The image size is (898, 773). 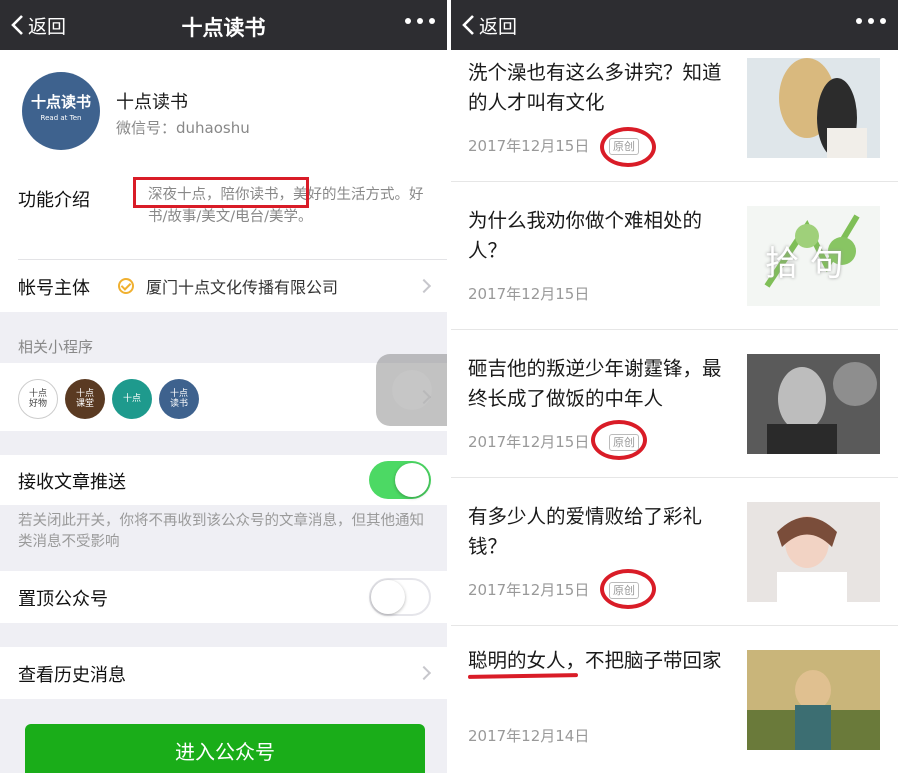 I want to click on verified-icon, so click(x=126, y=286).